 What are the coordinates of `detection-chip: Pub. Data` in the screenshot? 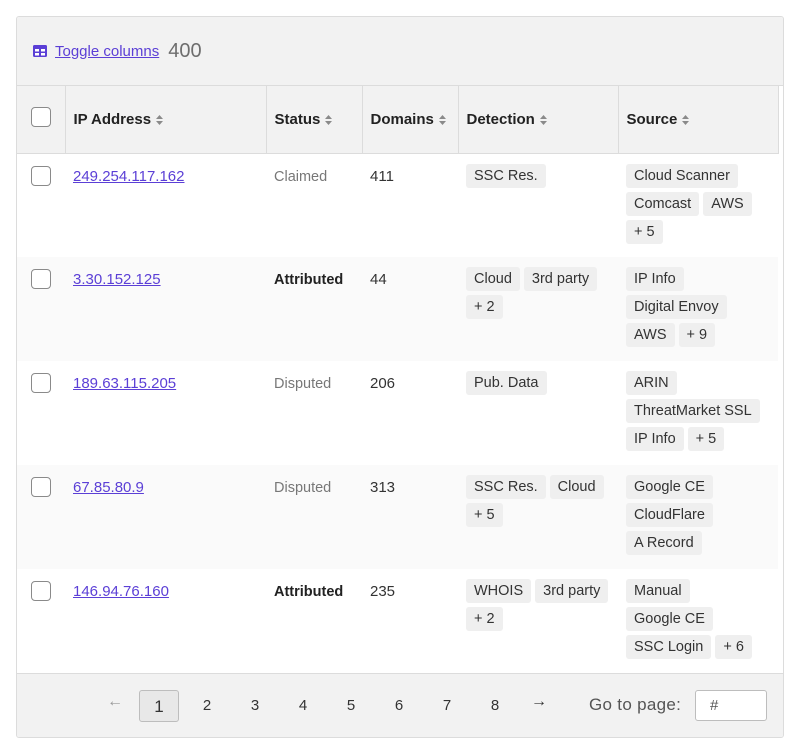 It's located at (506, 383).